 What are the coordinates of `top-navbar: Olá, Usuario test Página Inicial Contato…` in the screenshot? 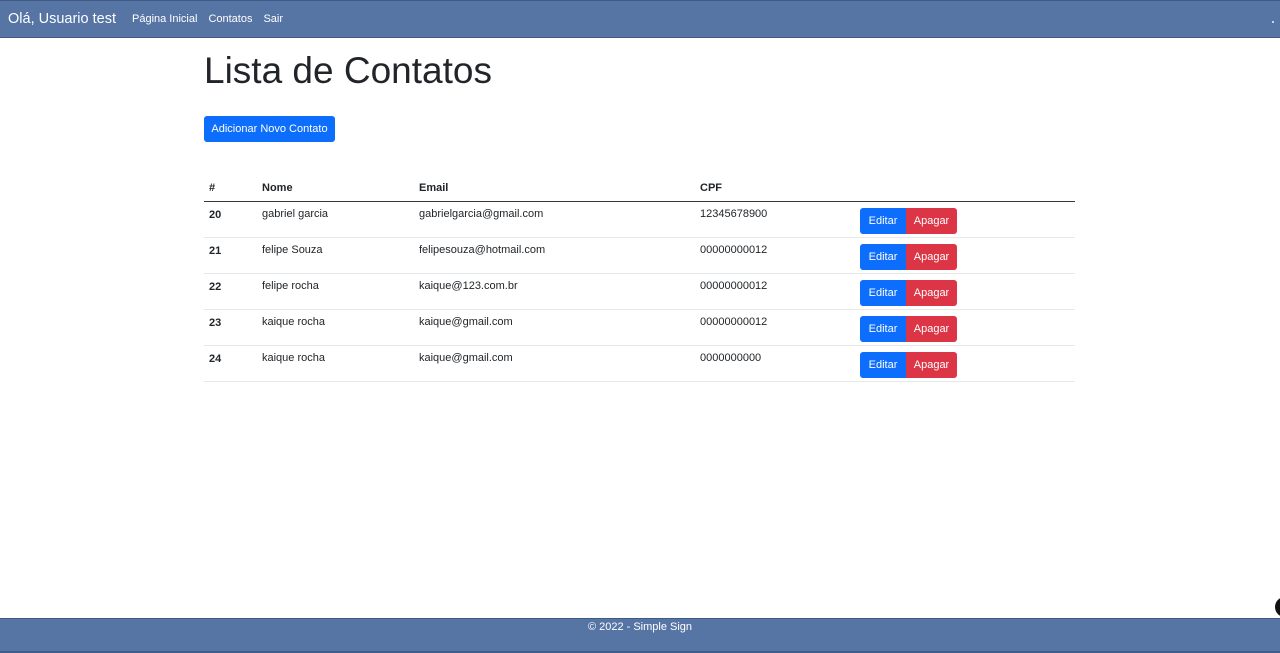 It's located at (640, 19).